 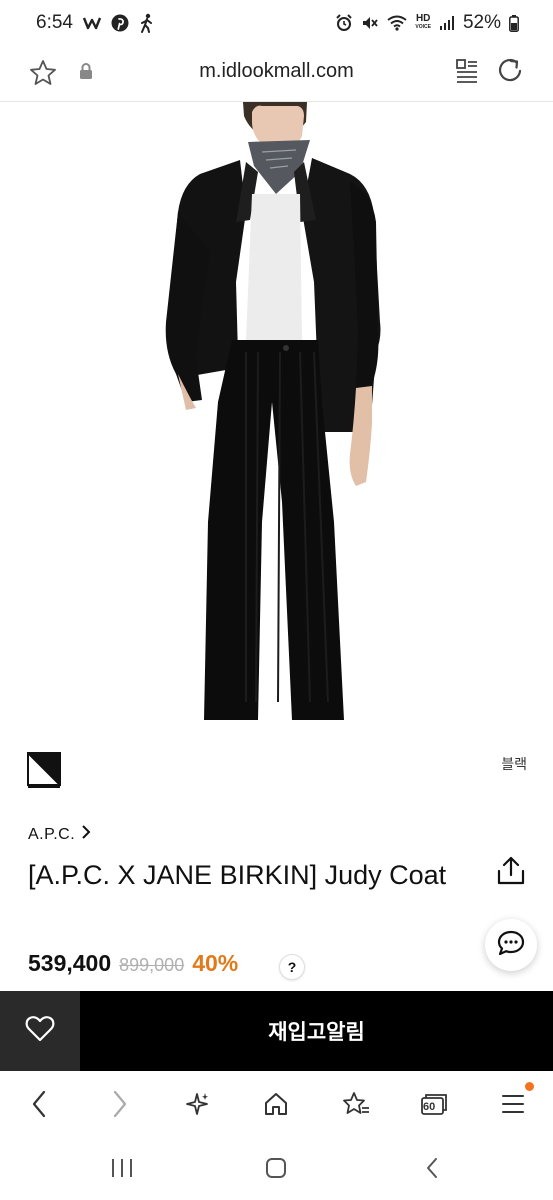 What do you see at coordinates (316, 1031) in the screenshot?
I see `restock-alert-button: 재입고알림` at bounding box center [316, 1031].